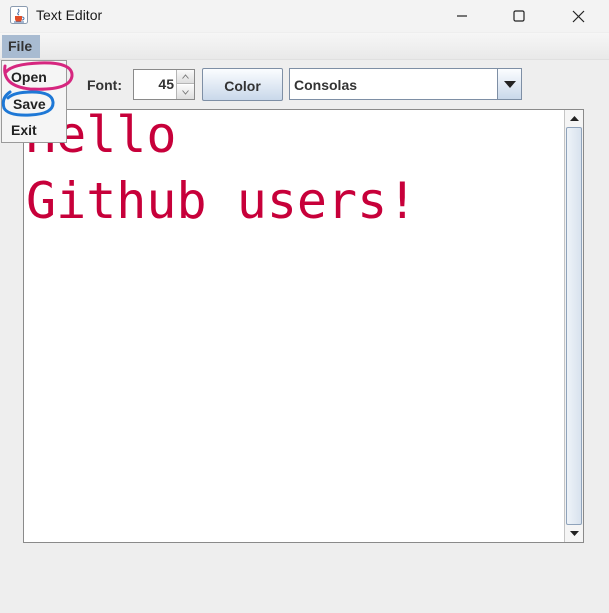  I want to click on scroll-thumb, so click(574, 326).